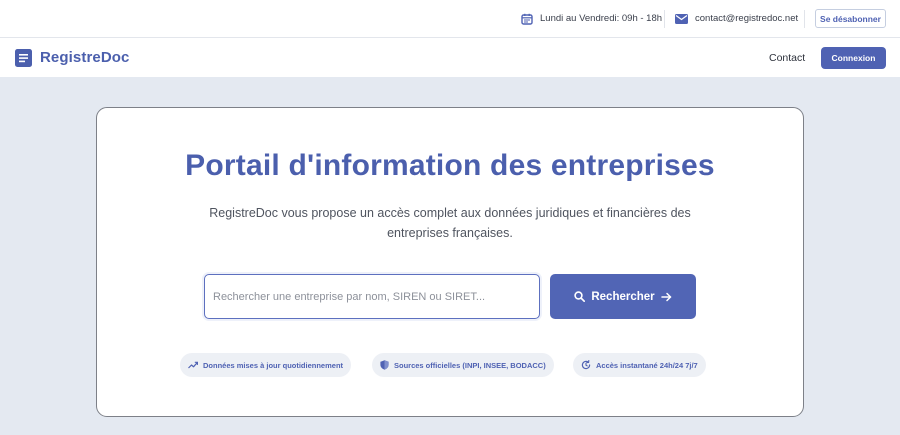  I want to click on document-icon, so click(23, 57).